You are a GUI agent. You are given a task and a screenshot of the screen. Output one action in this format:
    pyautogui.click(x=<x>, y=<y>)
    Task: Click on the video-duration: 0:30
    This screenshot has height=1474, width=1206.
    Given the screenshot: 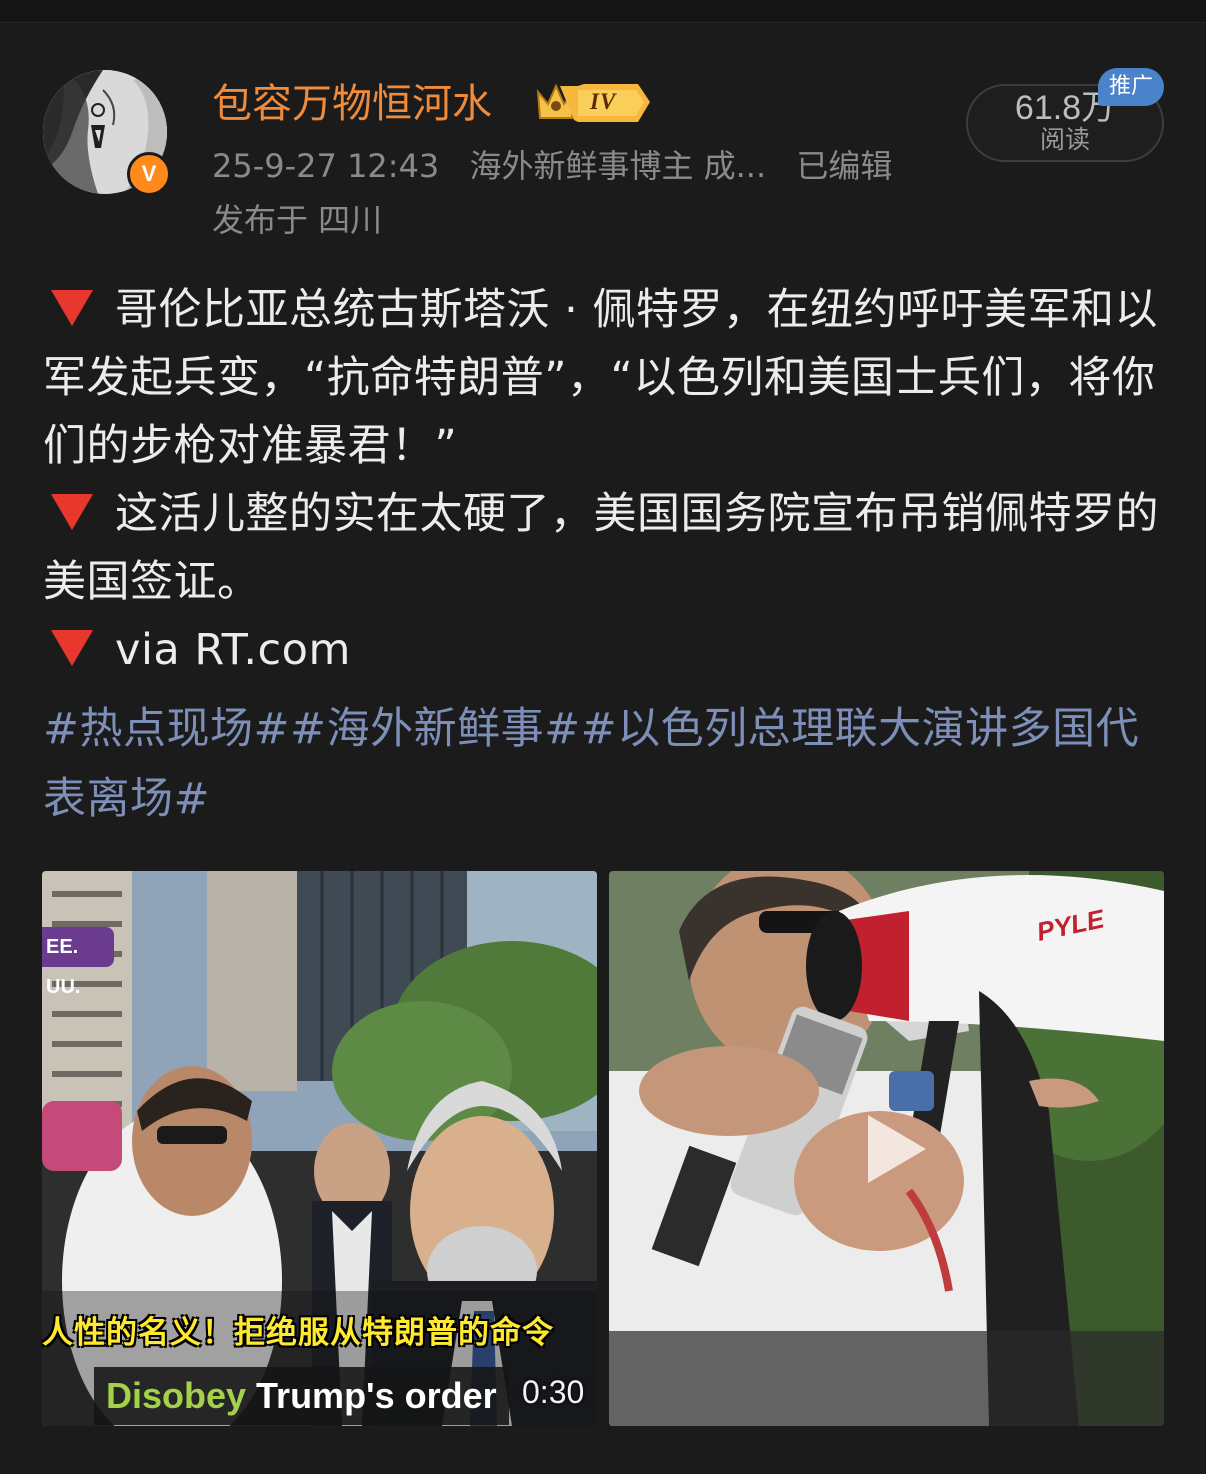 What is the action you would take?
    pyautogui.click(x=553, y=1392)
    